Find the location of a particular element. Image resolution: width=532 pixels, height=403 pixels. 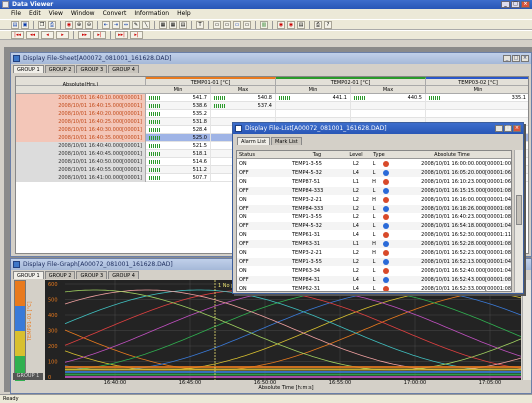

sheet-cell-time: 2008/10/01 16:40:40.000[00001] is located at coordinates (81, 146).